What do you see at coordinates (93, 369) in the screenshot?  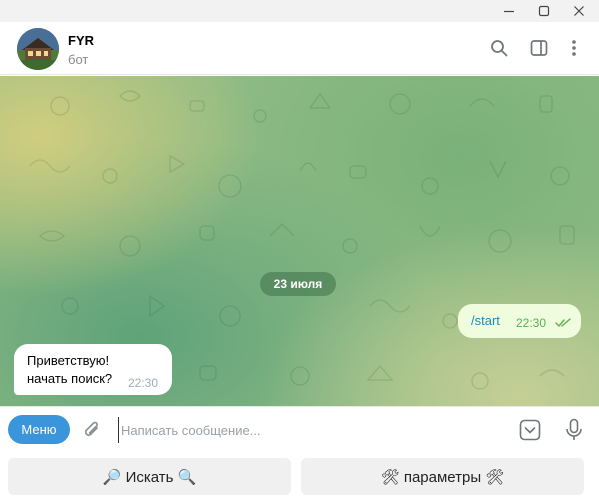 I see `incoming-message: Приветствую! начать поиск? 22:30` at bounding box center [93, 369].